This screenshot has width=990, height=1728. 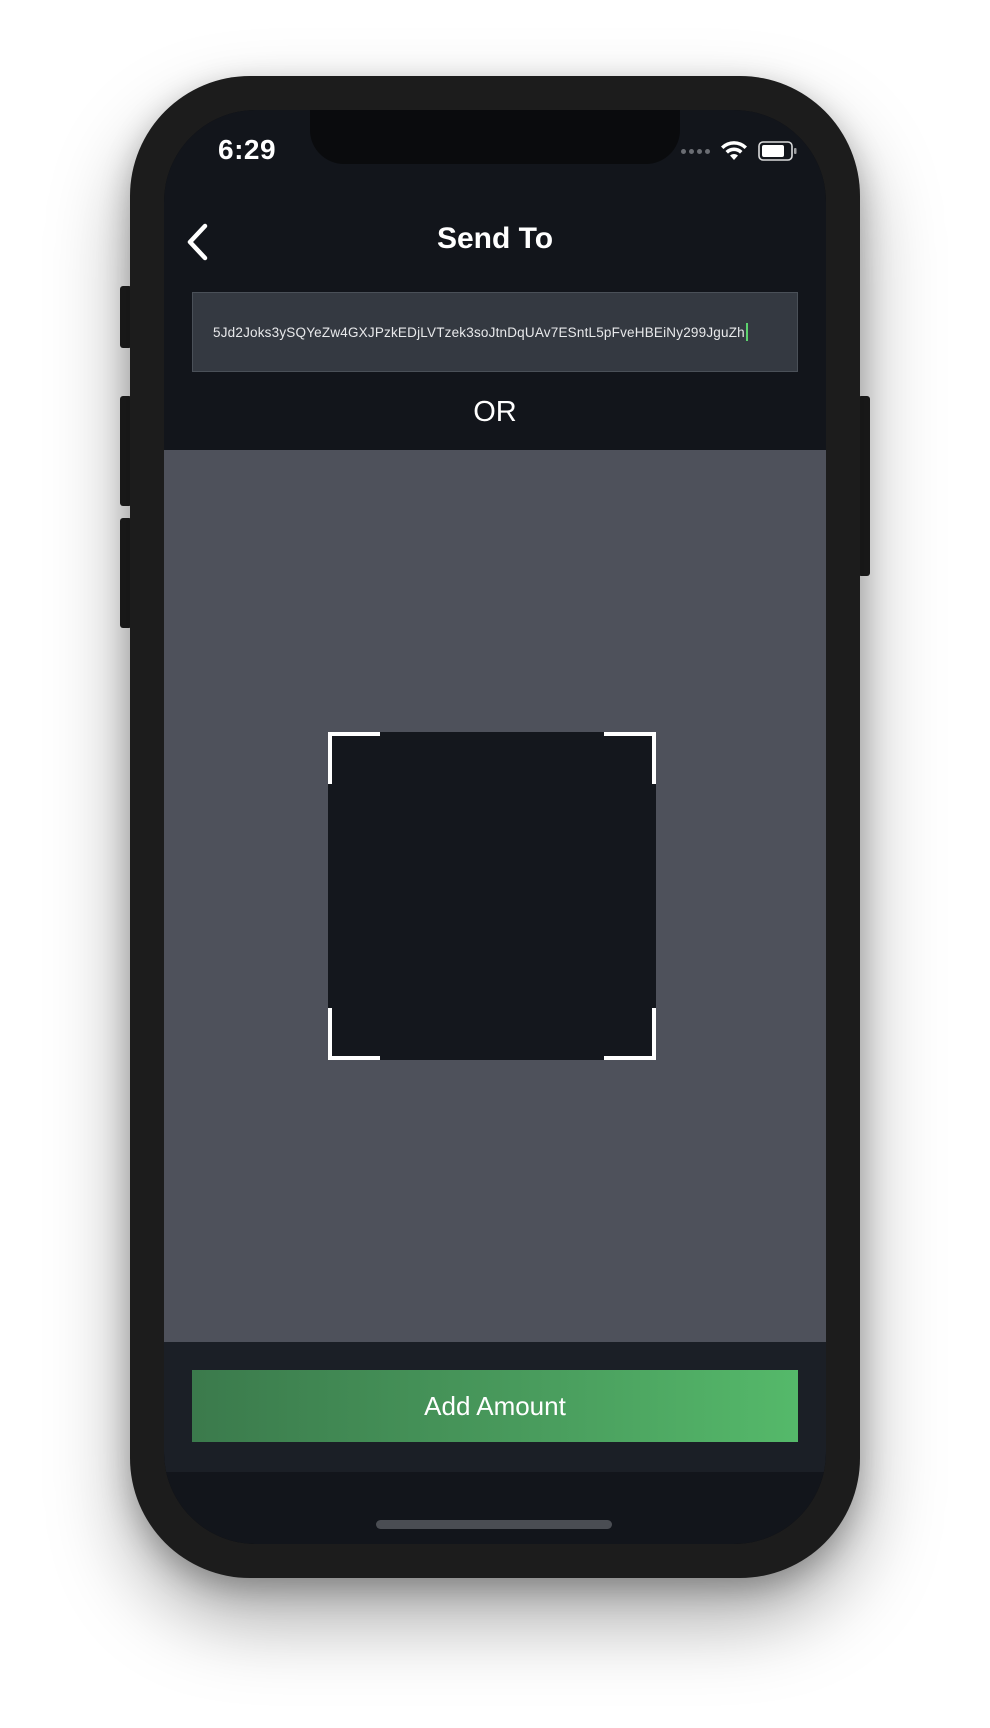 I want to click on scan-corner-bottom-right, so click(x=630, y=1034).